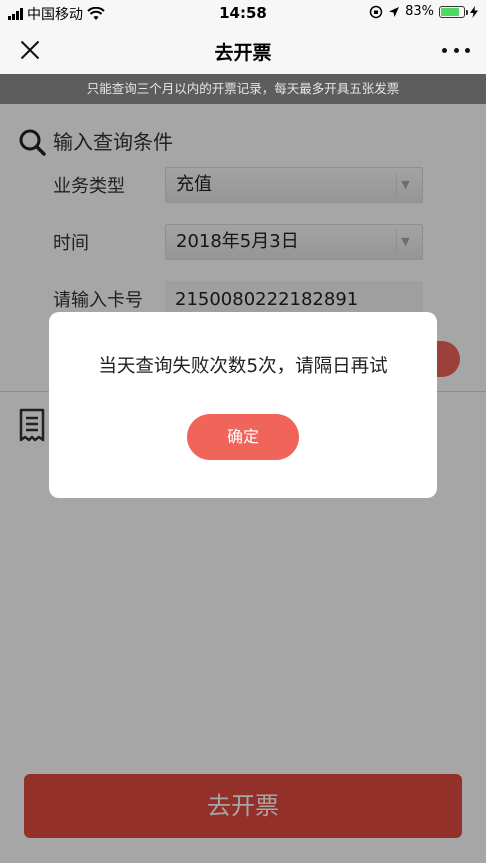  I want to click on dialog-message: 当天查询失败次数5次，请隔日再试, so click(243, 366).